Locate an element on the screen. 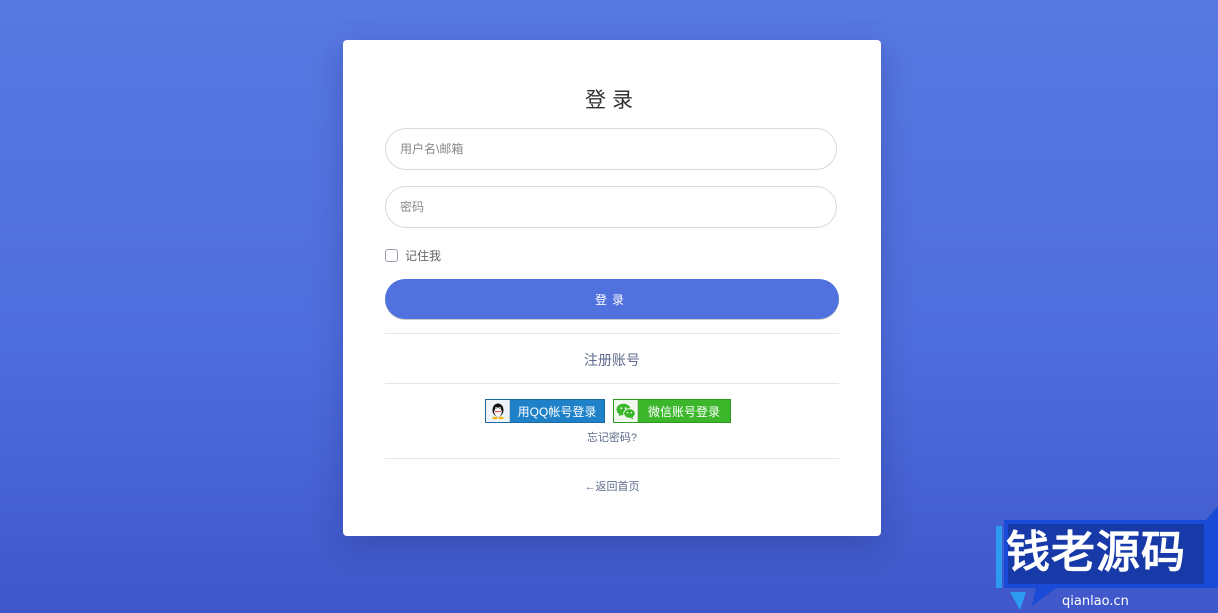  login-button: 登录 is located at coordinates (612, 299).